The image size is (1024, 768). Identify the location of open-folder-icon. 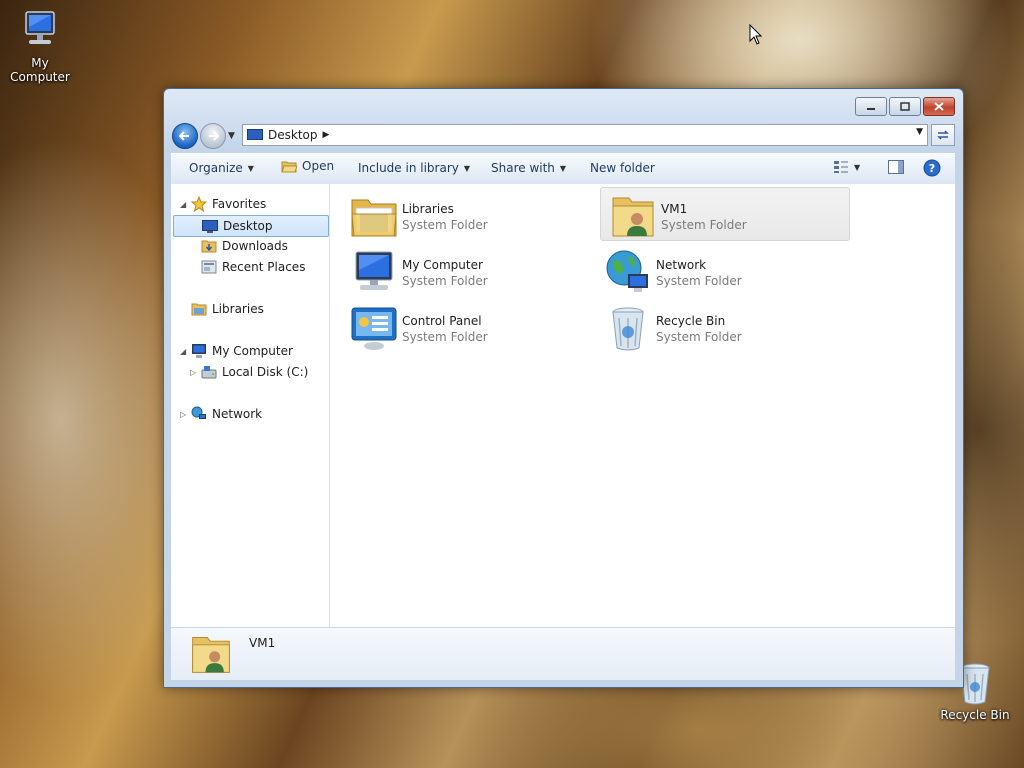
(289, 167).